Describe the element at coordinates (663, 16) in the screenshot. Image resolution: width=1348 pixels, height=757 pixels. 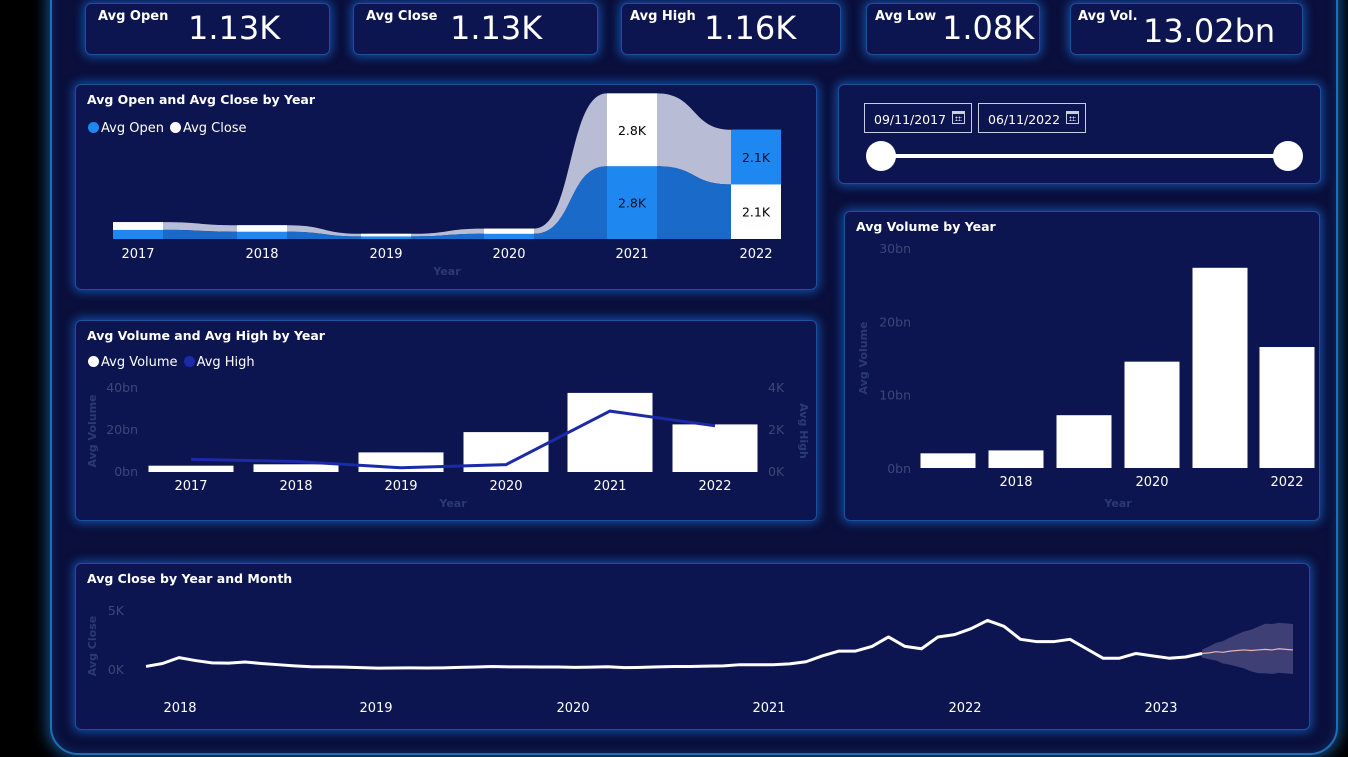
I see `kpi-label: Avg High` at that location.